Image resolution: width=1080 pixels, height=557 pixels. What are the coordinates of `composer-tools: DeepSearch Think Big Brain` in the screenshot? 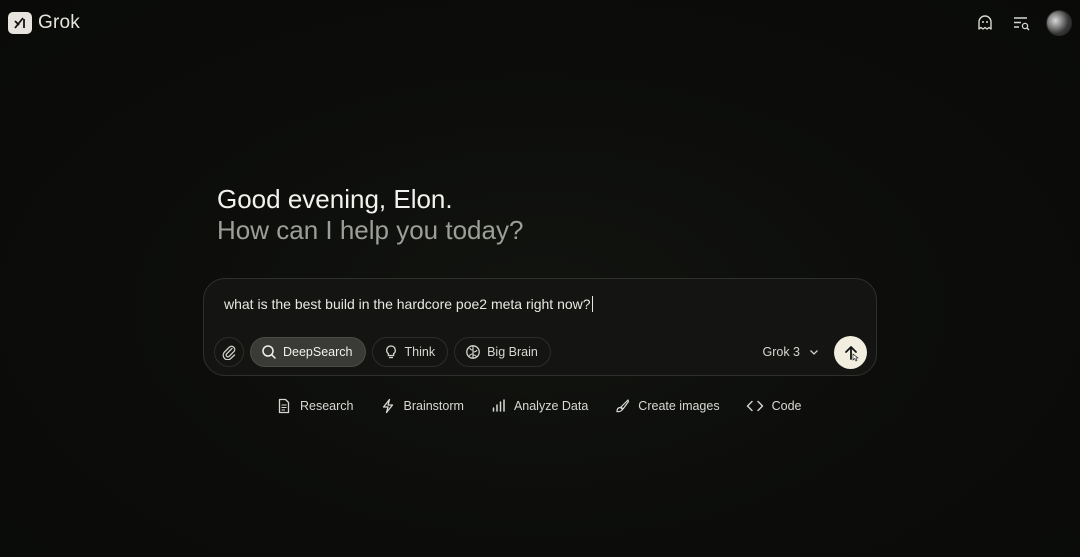 It's located at (382, 352).